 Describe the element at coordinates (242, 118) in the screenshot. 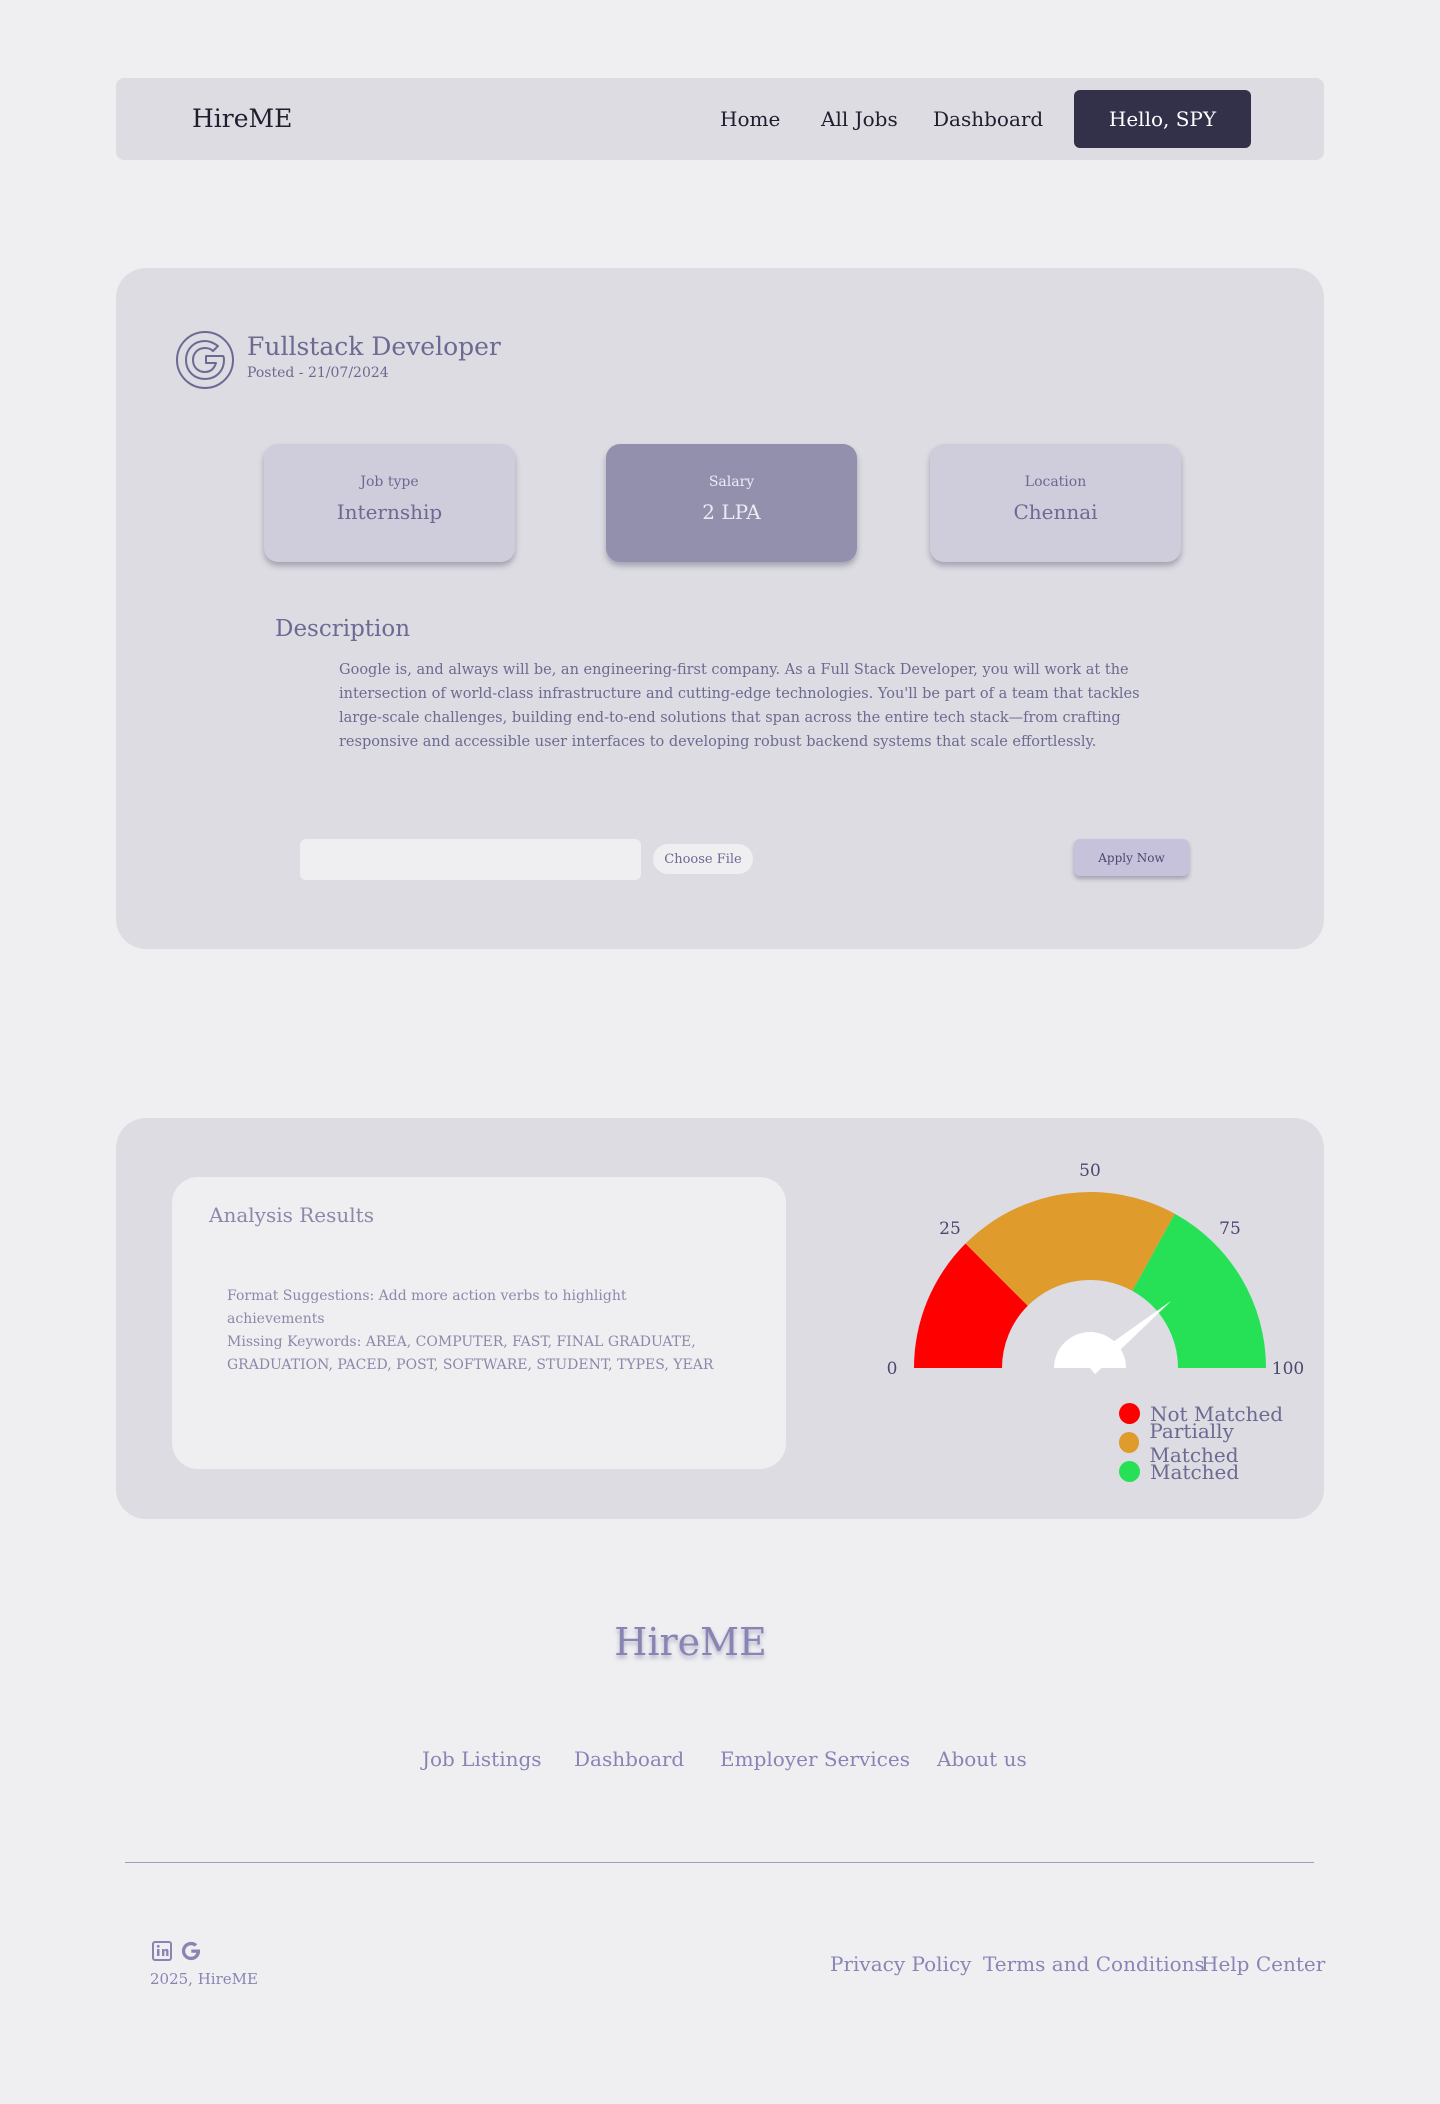

I see `brand-logo: HireME` at that location.